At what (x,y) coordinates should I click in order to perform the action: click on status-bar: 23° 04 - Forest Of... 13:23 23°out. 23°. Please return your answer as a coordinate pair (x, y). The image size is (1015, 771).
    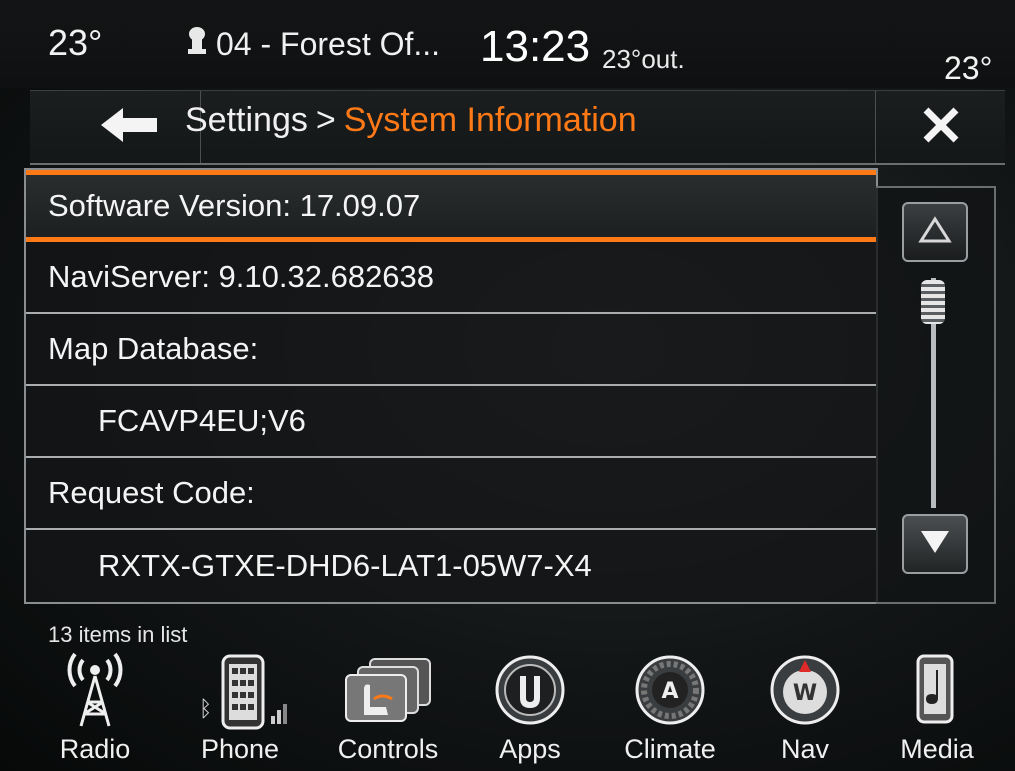
    Looking at the image, I should click on (507, 44).